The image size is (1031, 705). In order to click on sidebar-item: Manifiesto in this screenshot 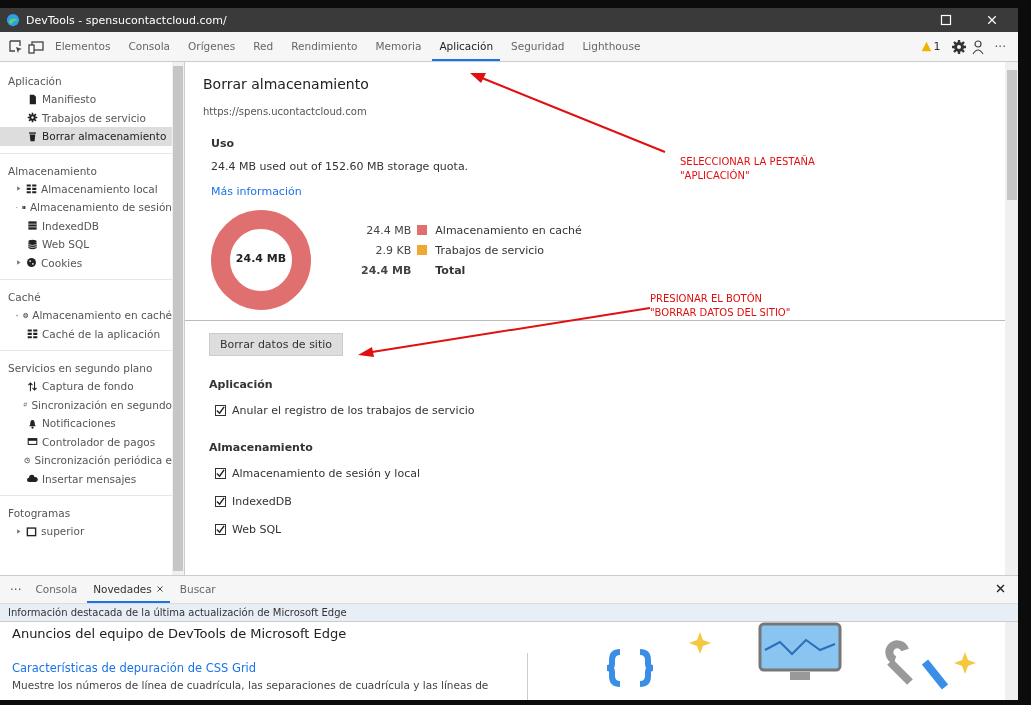, I will do `click(86, 99)`.